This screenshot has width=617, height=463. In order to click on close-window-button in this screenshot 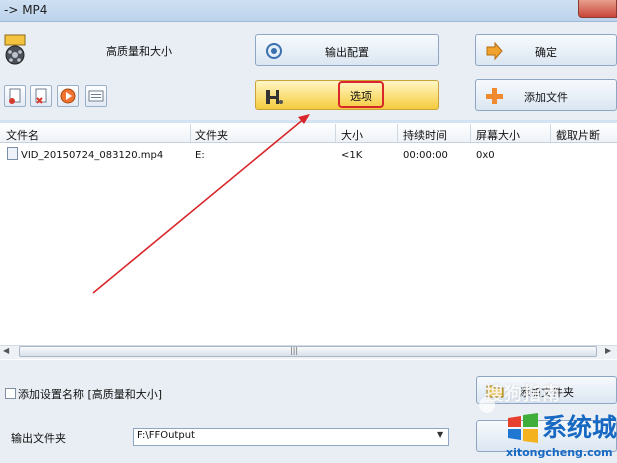, I will do `click(597, 9)`.